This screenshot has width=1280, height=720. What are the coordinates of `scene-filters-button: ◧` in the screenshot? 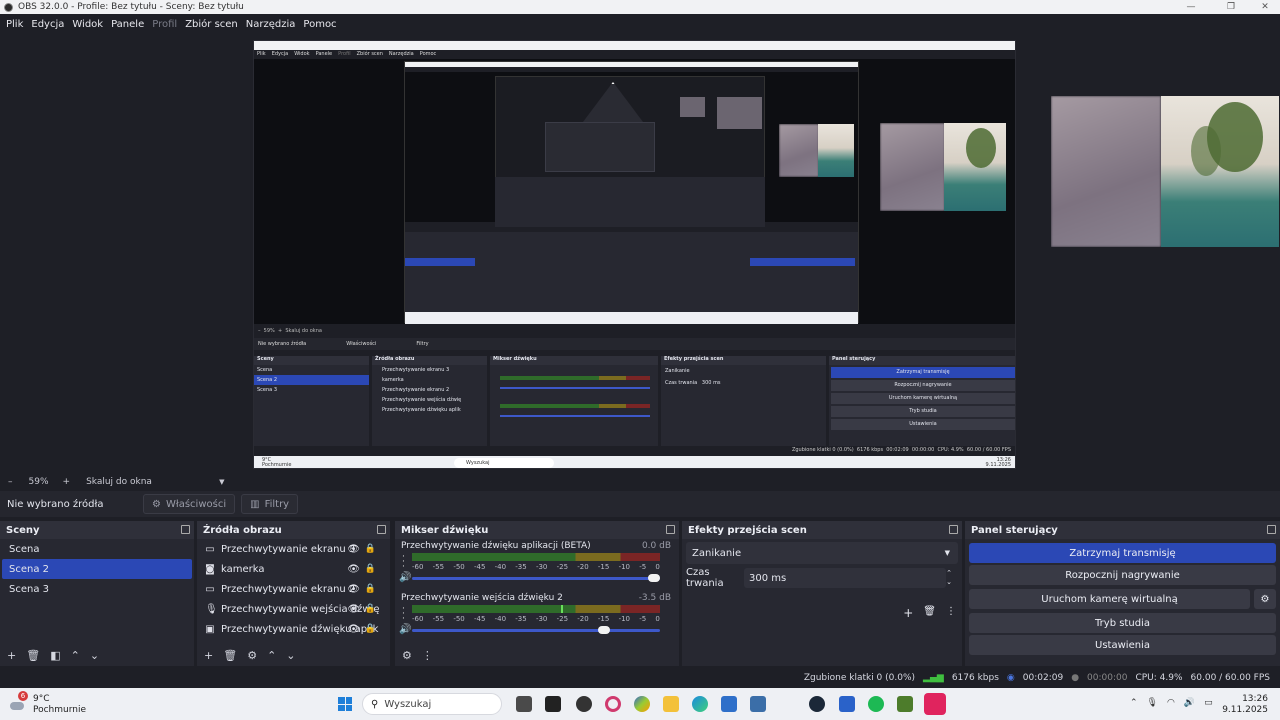 It's located at (55, 655).